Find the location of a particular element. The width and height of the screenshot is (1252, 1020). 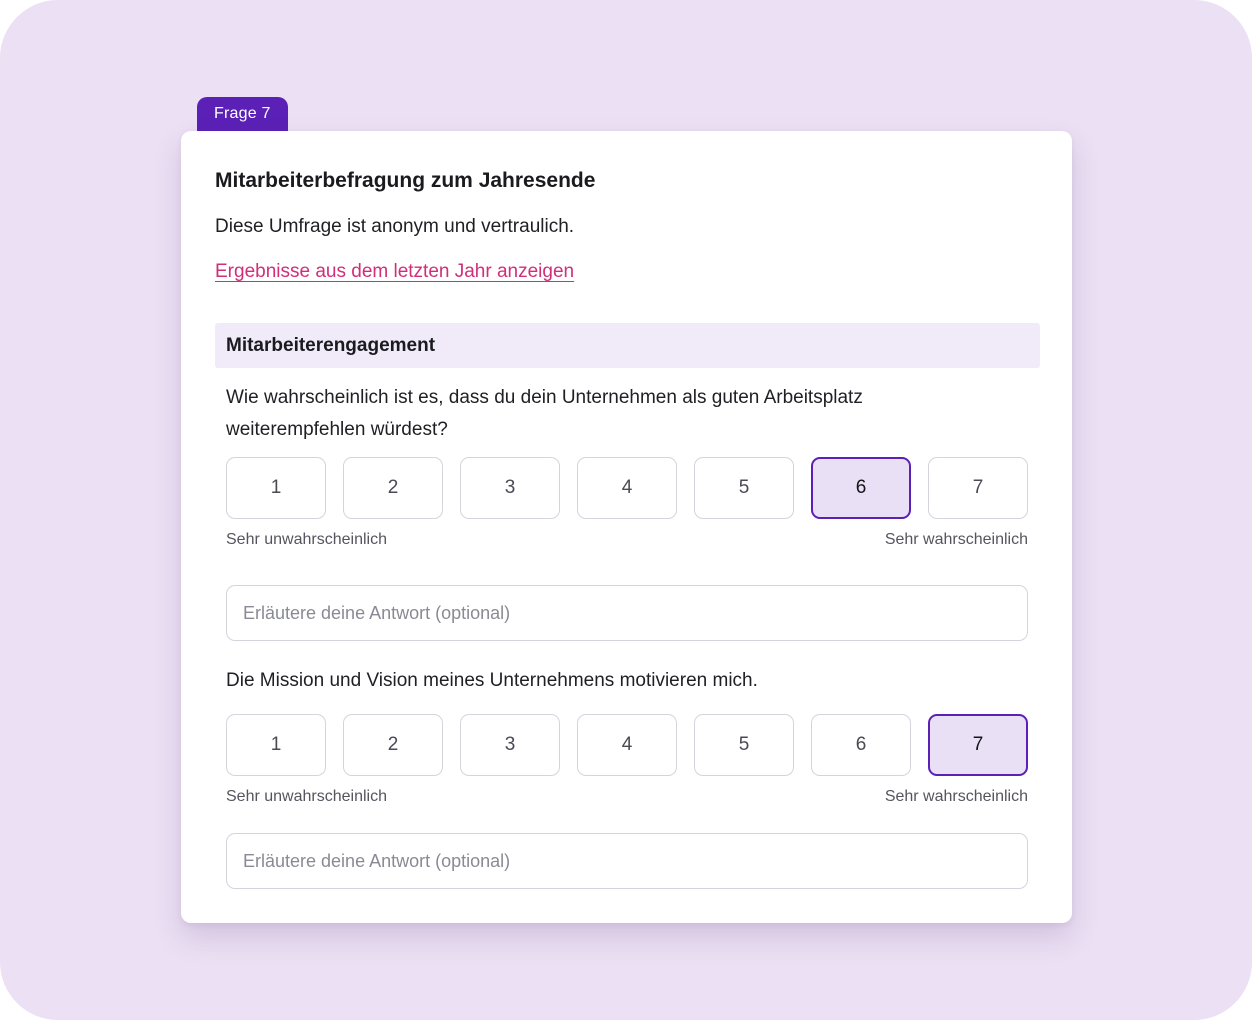

q1-option-3: 3 is located at coordinates (510, 488).